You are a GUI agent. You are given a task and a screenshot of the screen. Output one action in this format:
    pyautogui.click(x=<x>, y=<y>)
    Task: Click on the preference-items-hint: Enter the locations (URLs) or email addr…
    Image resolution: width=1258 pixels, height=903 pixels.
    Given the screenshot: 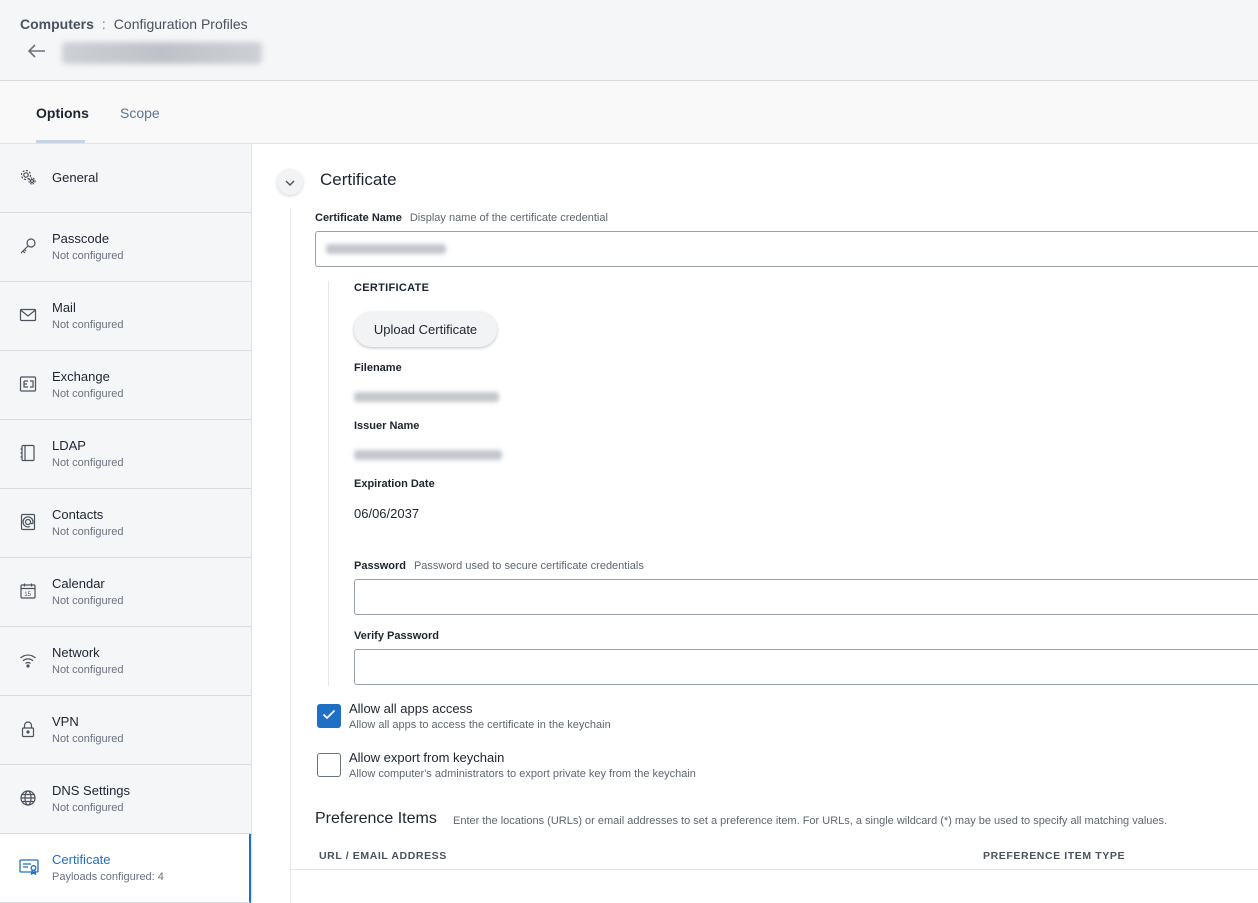 What is the action you would take?
    pyautogui.click(x=810, y=821)
    